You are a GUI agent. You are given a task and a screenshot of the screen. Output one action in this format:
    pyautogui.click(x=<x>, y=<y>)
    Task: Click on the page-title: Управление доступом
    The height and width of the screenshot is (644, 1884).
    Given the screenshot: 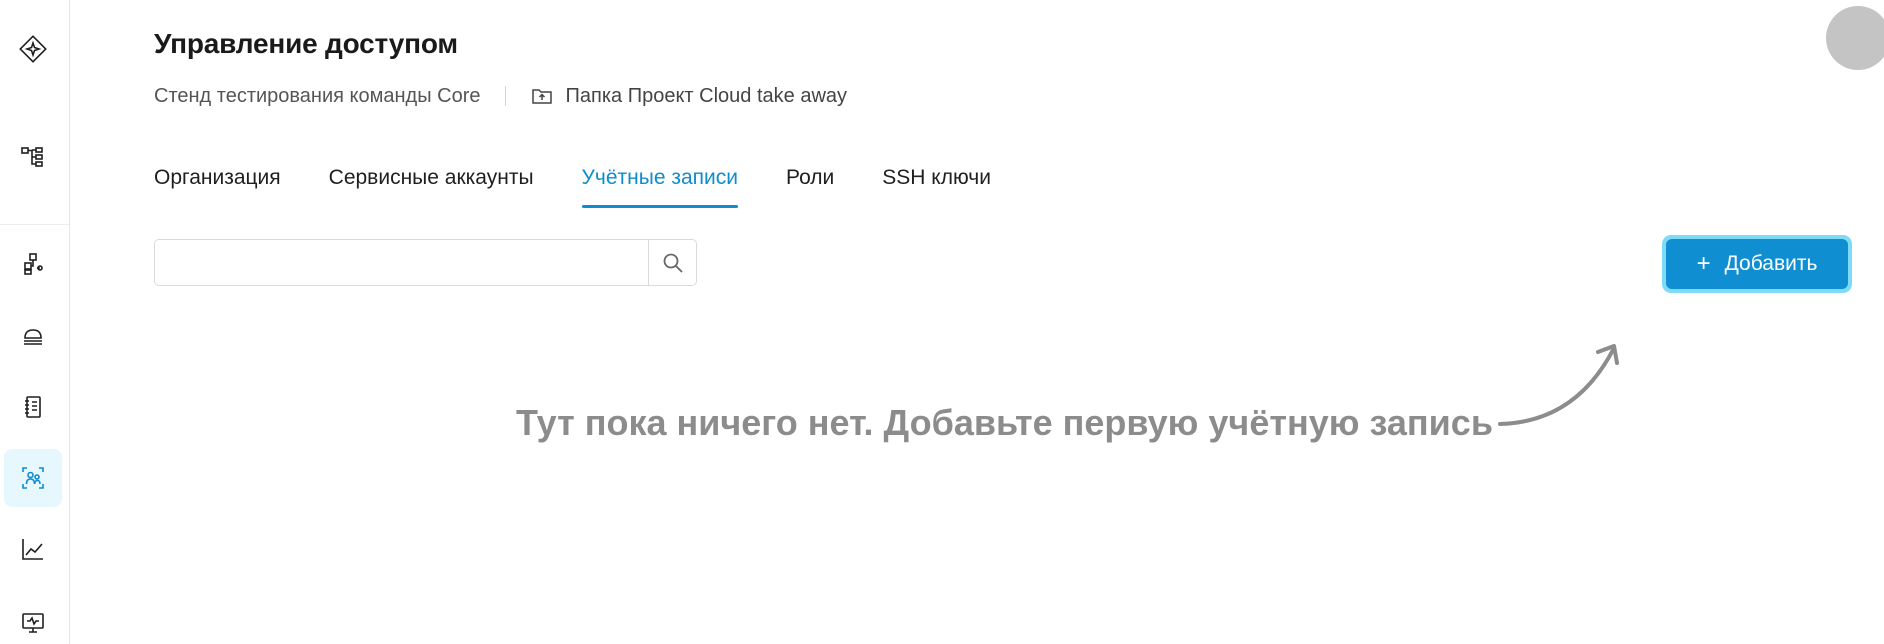 What is the action you would take?
    pyautogui.click(x=306, y=43)
    